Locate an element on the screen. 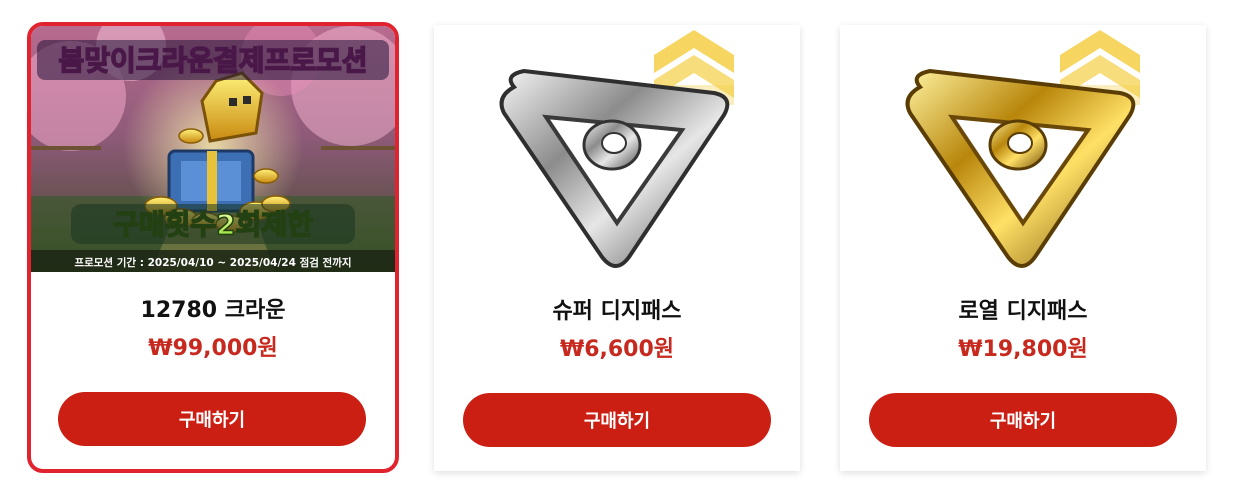  product-name: 12780 크라운 is located at coordinates (213, 310).